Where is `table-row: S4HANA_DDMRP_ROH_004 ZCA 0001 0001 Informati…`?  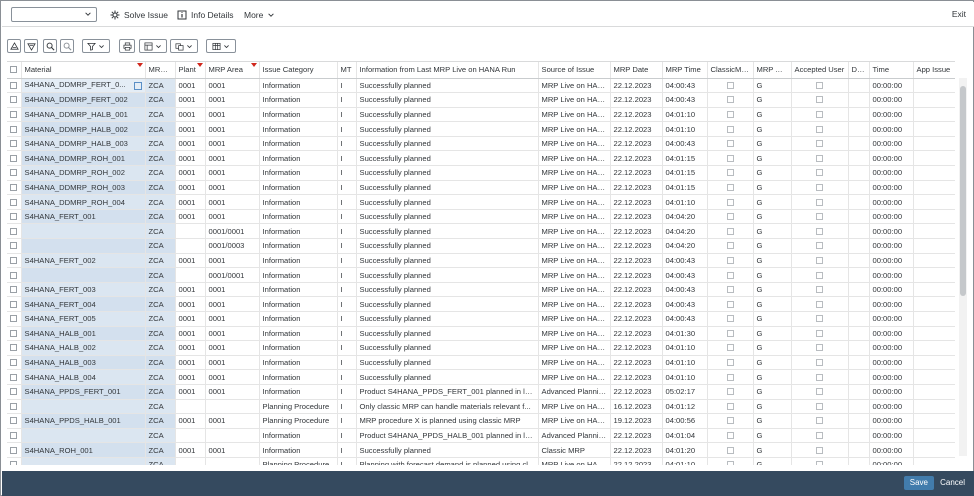 table-row: S4HANA_DDMRP_ROH_004 ZCA 0001 0001 Informati… is located at coordinates (481, 202).